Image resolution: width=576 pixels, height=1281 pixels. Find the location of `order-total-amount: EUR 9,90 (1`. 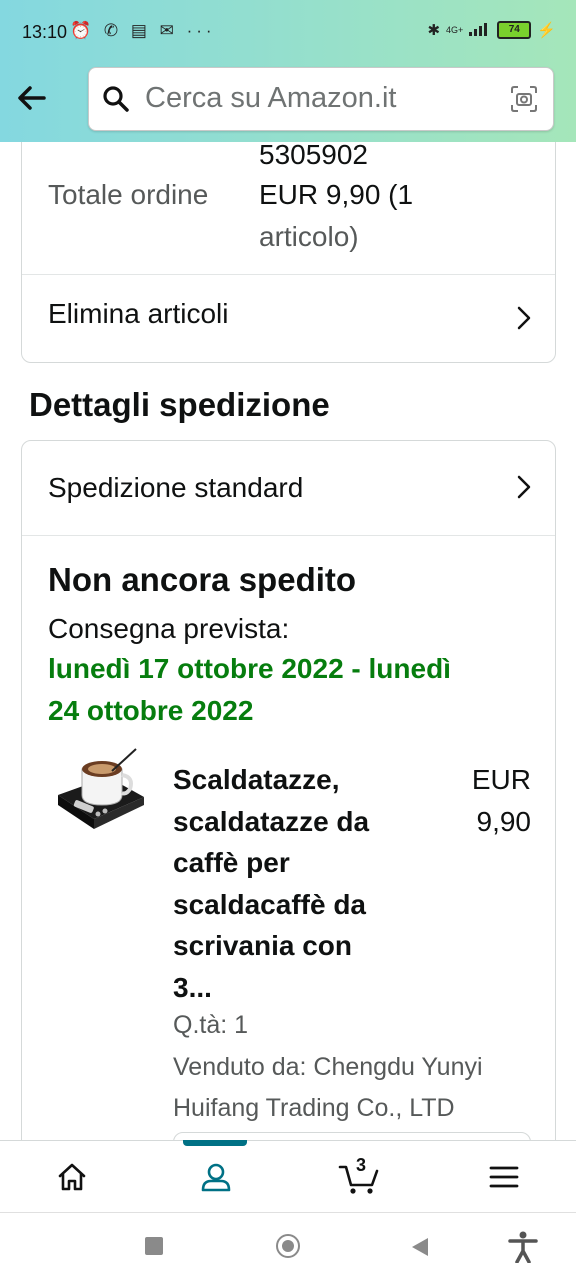

order-total-amount: EUR 9,90 (1 is located at coordinates (336, 194).